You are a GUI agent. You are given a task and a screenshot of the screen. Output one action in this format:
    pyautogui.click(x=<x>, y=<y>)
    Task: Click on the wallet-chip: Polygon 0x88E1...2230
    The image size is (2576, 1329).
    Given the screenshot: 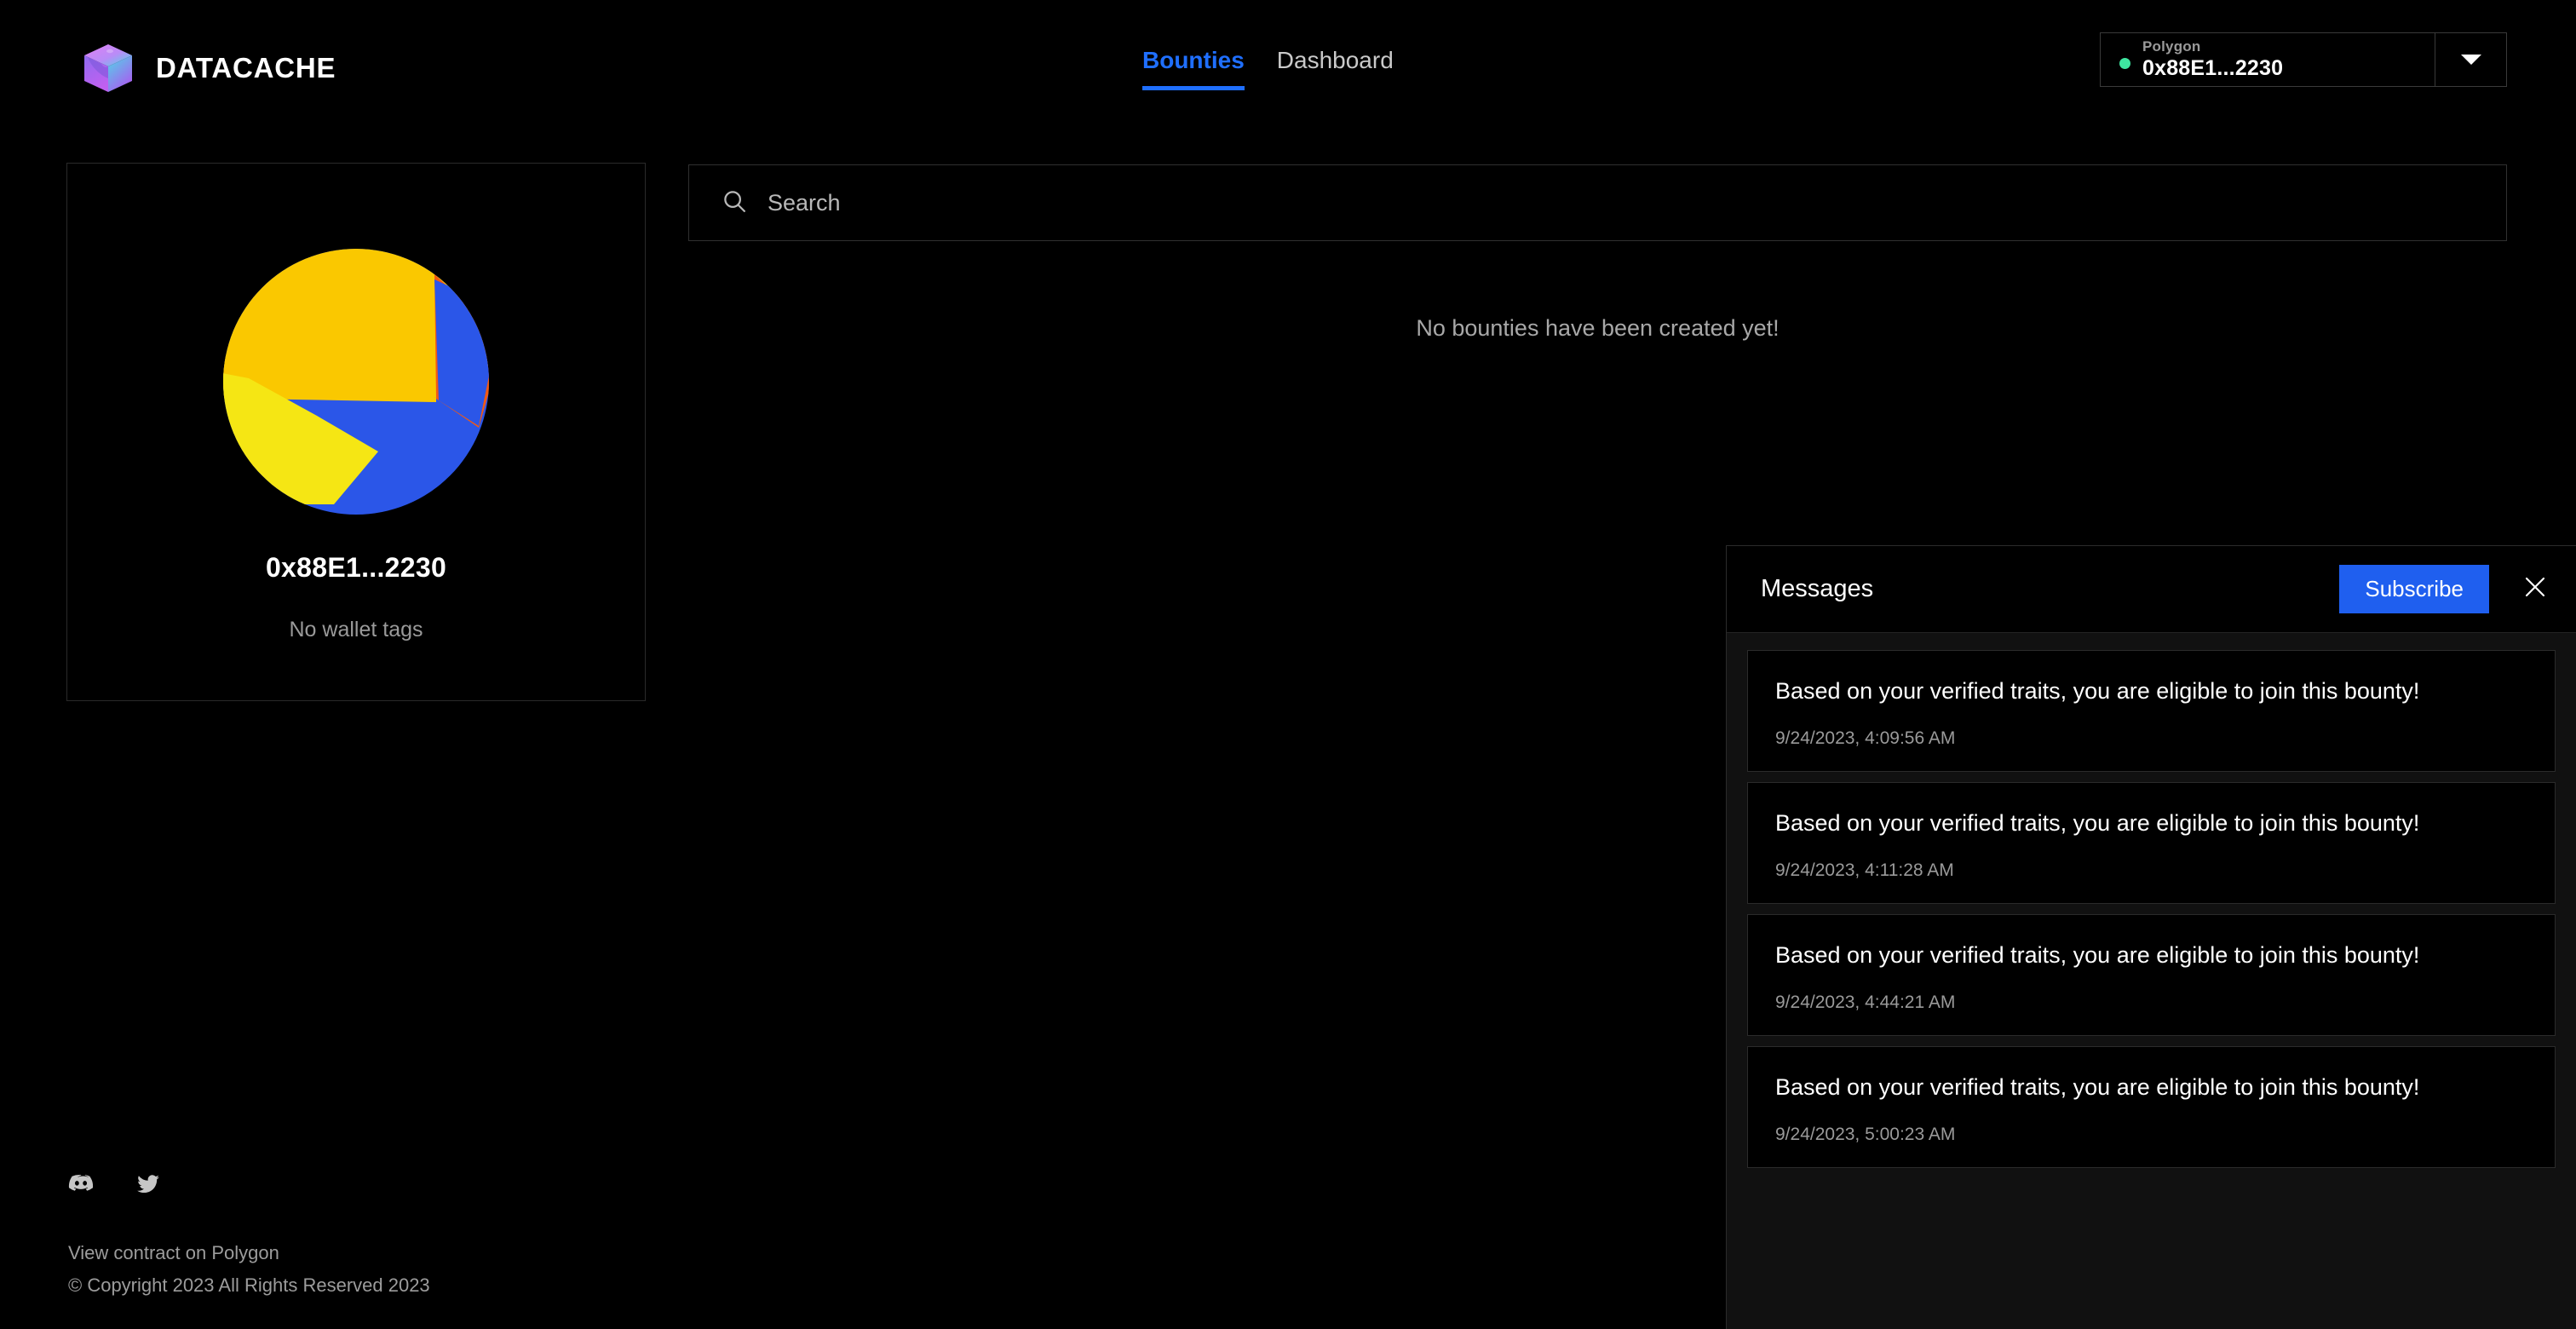 What is the action you would take?
    pyautogui.click(x=2303, y=60)
    